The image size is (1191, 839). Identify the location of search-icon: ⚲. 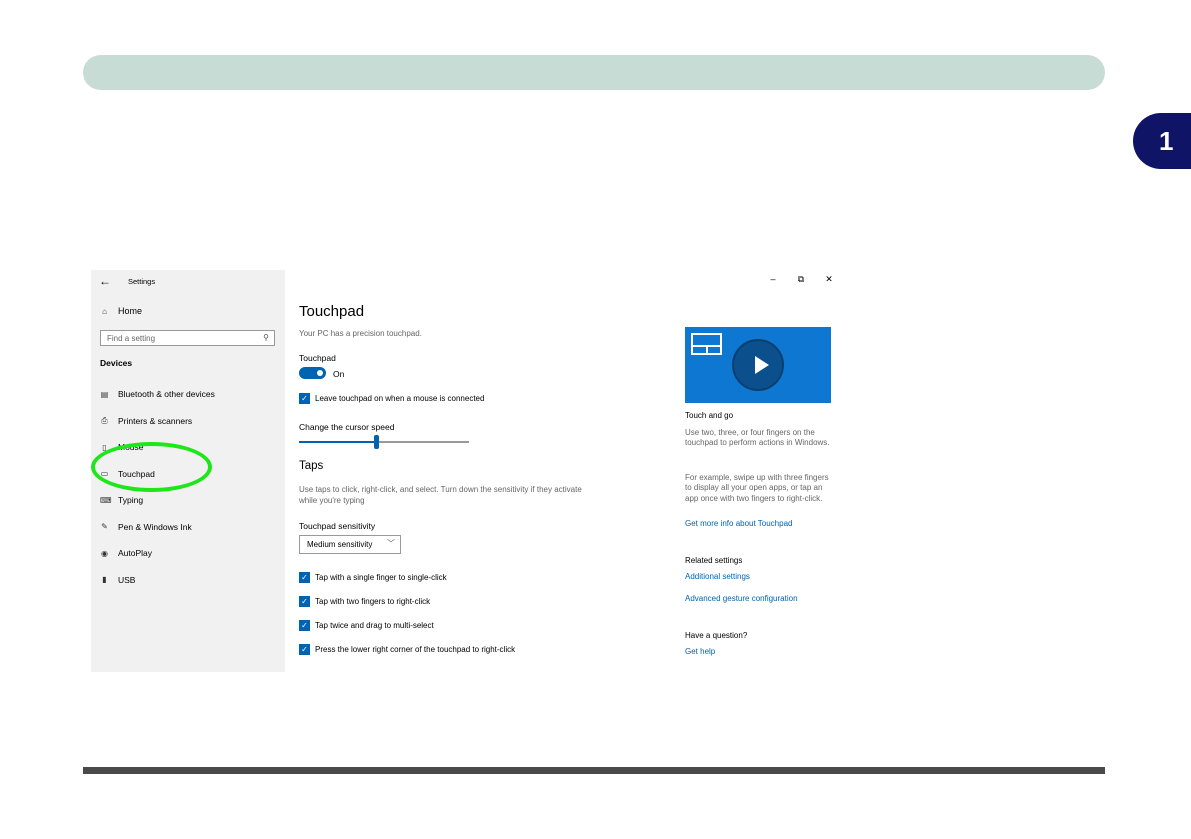
(266, 337).